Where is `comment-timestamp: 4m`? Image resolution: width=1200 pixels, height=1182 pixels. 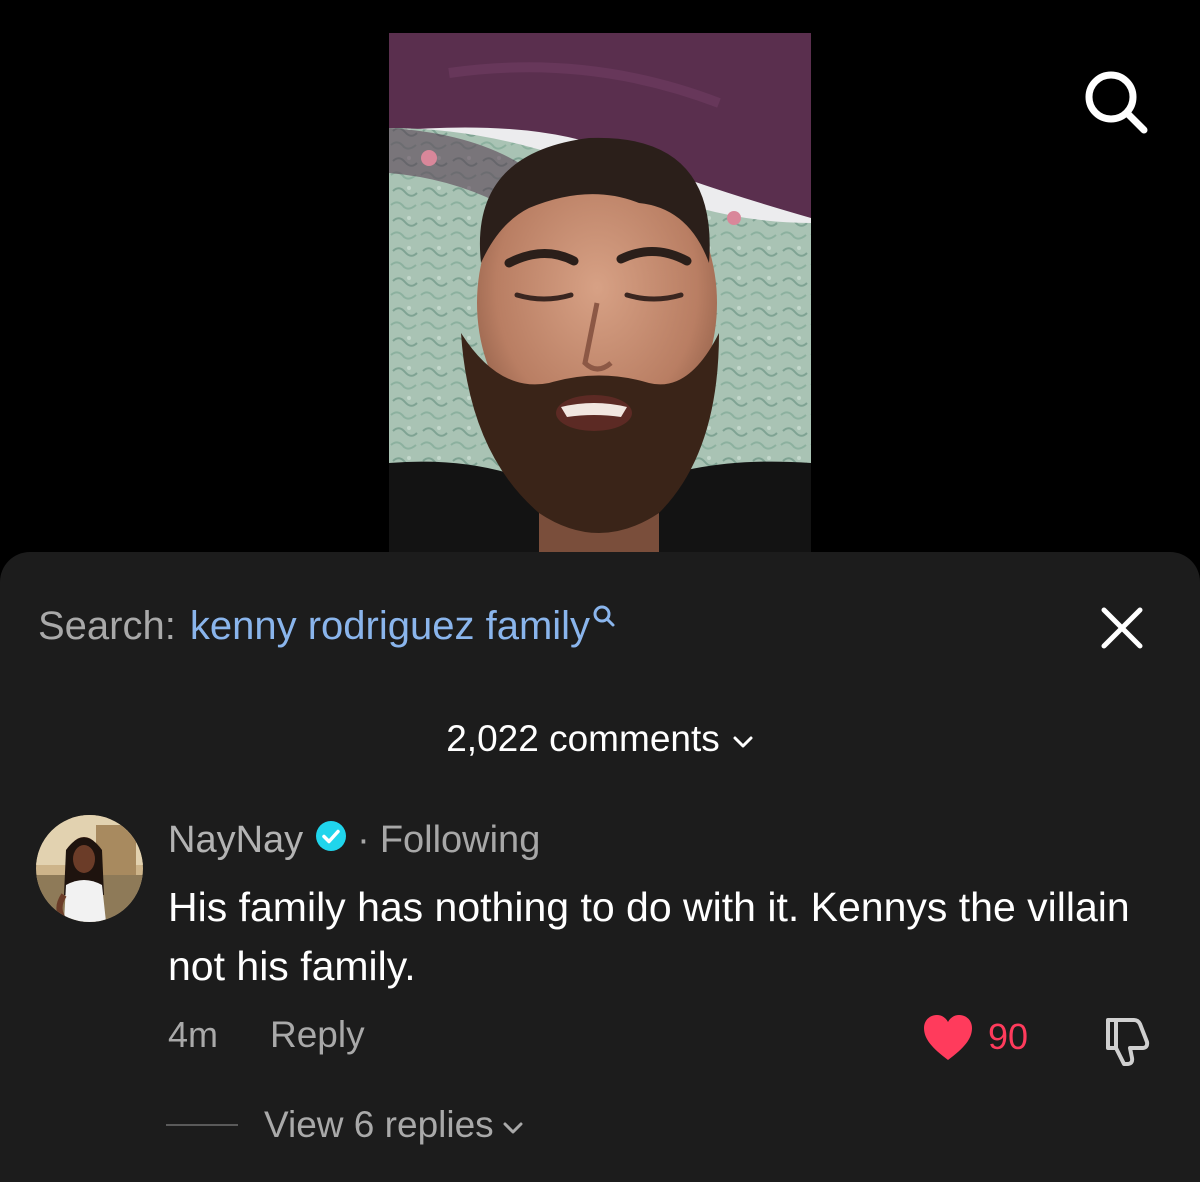
comment-timestamp: 4m is located at coordinates (193, 1034).